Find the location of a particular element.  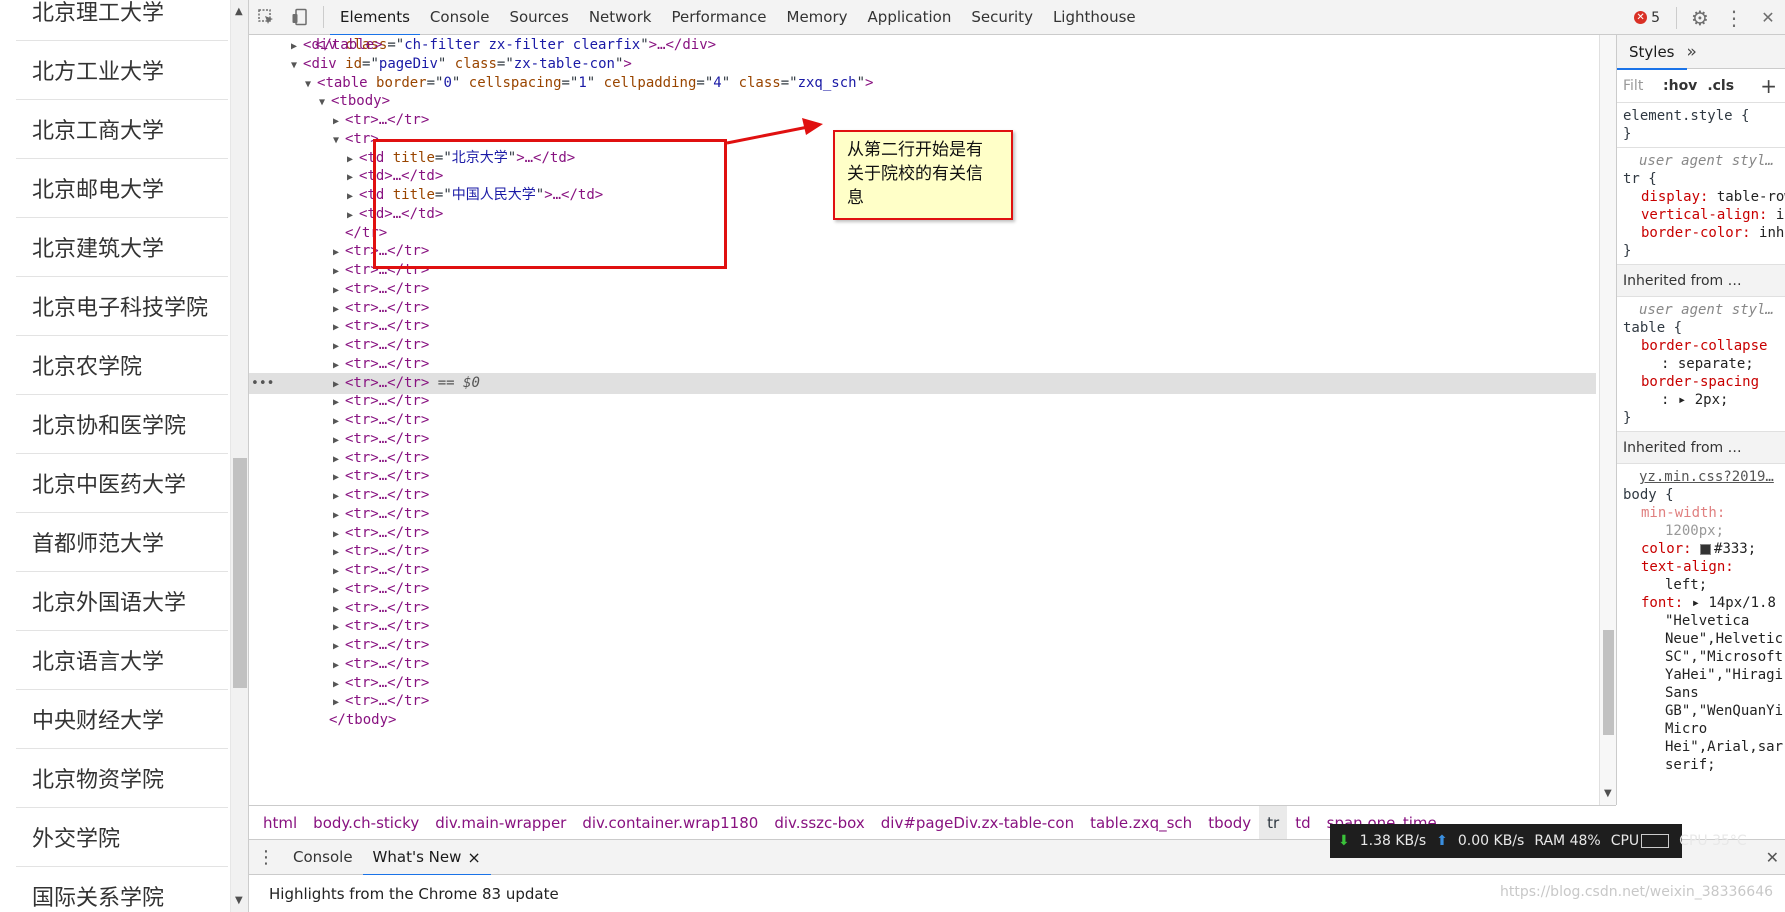

page-scrollbar: ▲ ▼ is located at coordinates (239, 456).